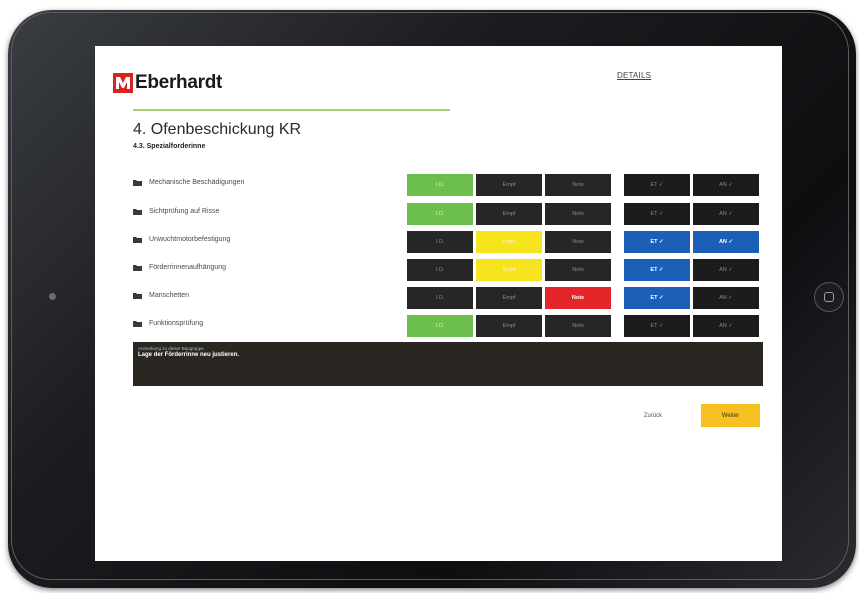 The width and height of the screenshot is (859, 593). I want to click on checklist-row: Manschetten I.O. Empf Note ET ✓ AN ✓, so click(448, 298).